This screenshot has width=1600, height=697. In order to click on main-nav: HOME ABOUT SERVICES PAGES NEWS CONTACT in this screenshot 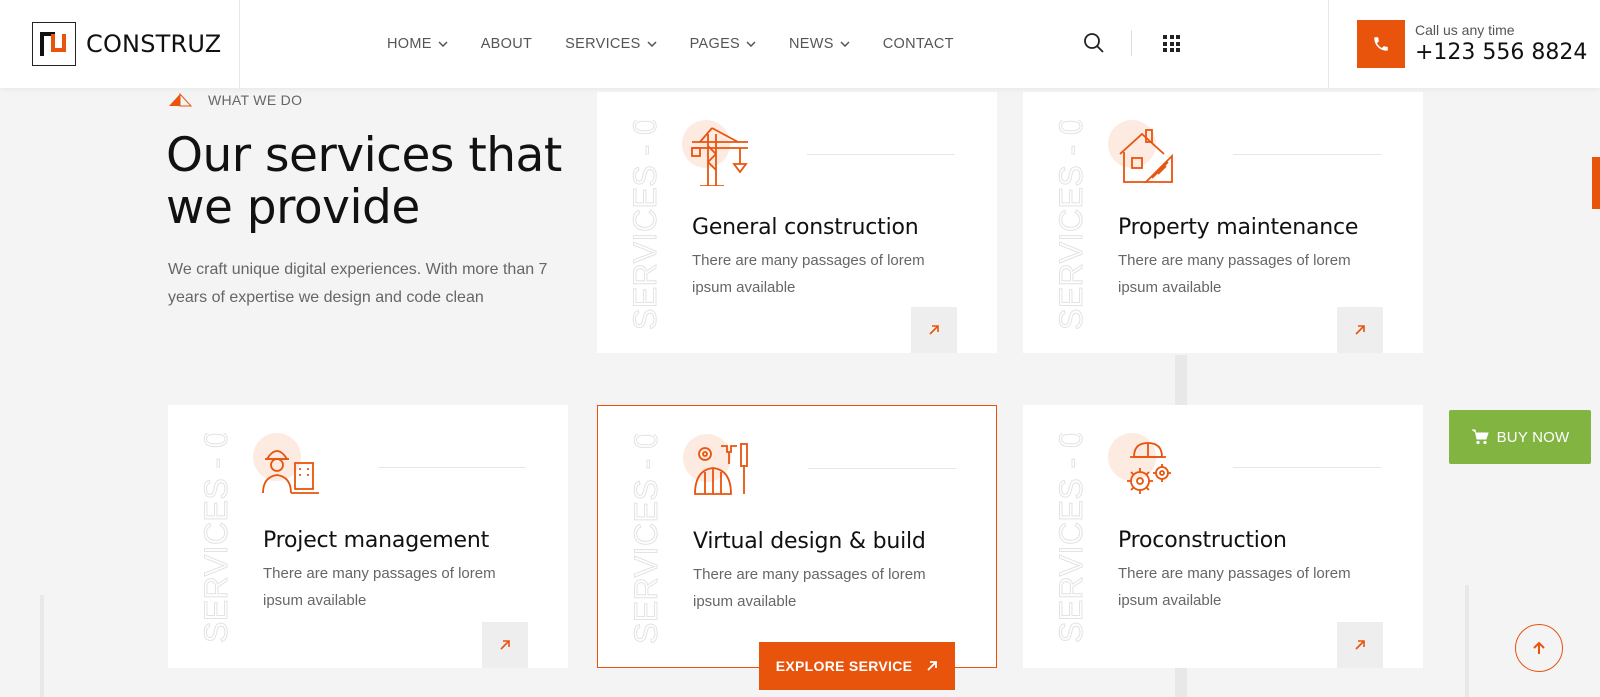, I will do `click(687, 44)`.